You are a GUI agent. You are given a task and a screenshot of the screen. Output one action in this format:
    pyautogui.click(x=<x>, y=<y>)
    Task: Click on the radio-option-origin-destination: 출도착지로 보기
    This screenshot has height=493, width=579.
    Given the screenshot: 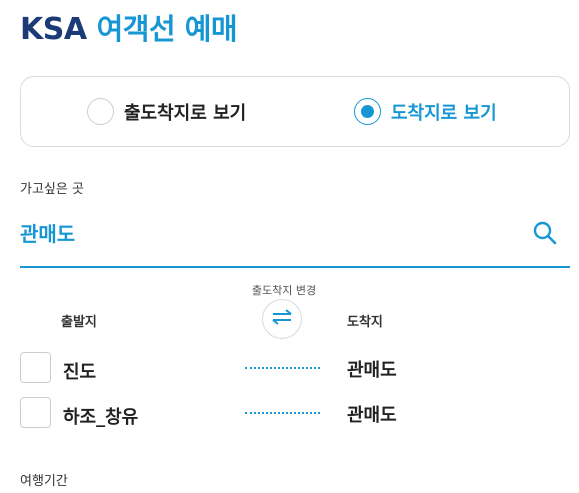 What is the action you would take?
    pyautogui.click(x=166, y=111)
    